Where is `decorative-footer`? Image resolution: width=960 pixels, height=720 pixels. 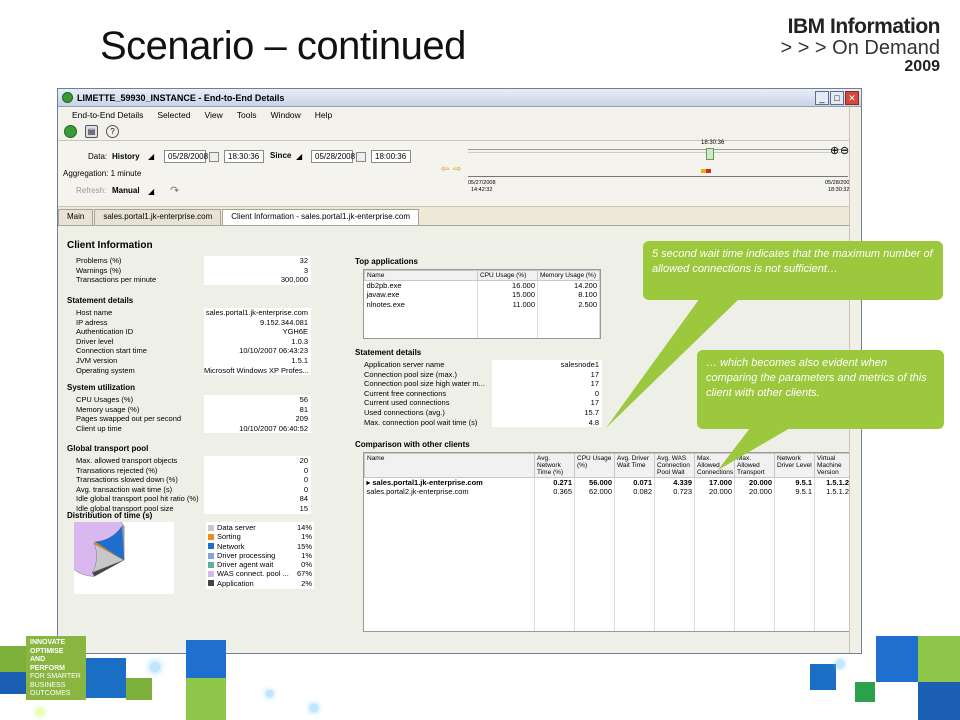
decorative-footer is located at coordinates (480, 678).